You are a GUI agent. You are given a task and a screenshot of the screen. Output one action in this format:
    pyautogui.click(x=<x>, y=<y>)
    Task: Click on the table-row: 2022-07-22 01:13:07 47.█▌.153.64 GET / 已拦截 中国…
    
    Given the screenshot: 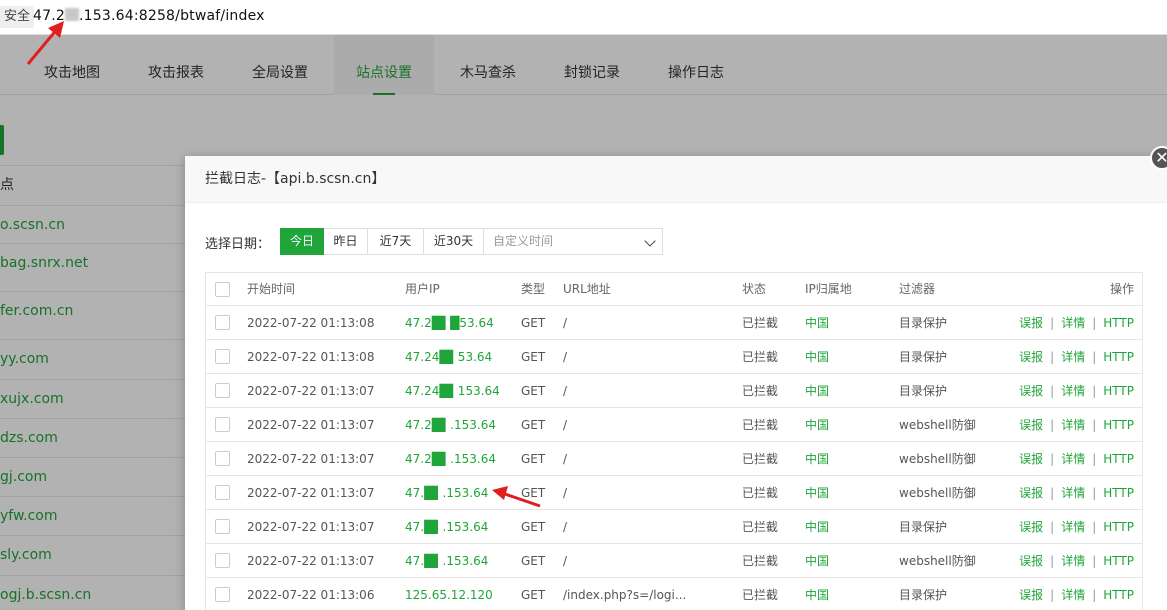 What is the action you would take?
    pyautogui.click(x=674, y=561)
    